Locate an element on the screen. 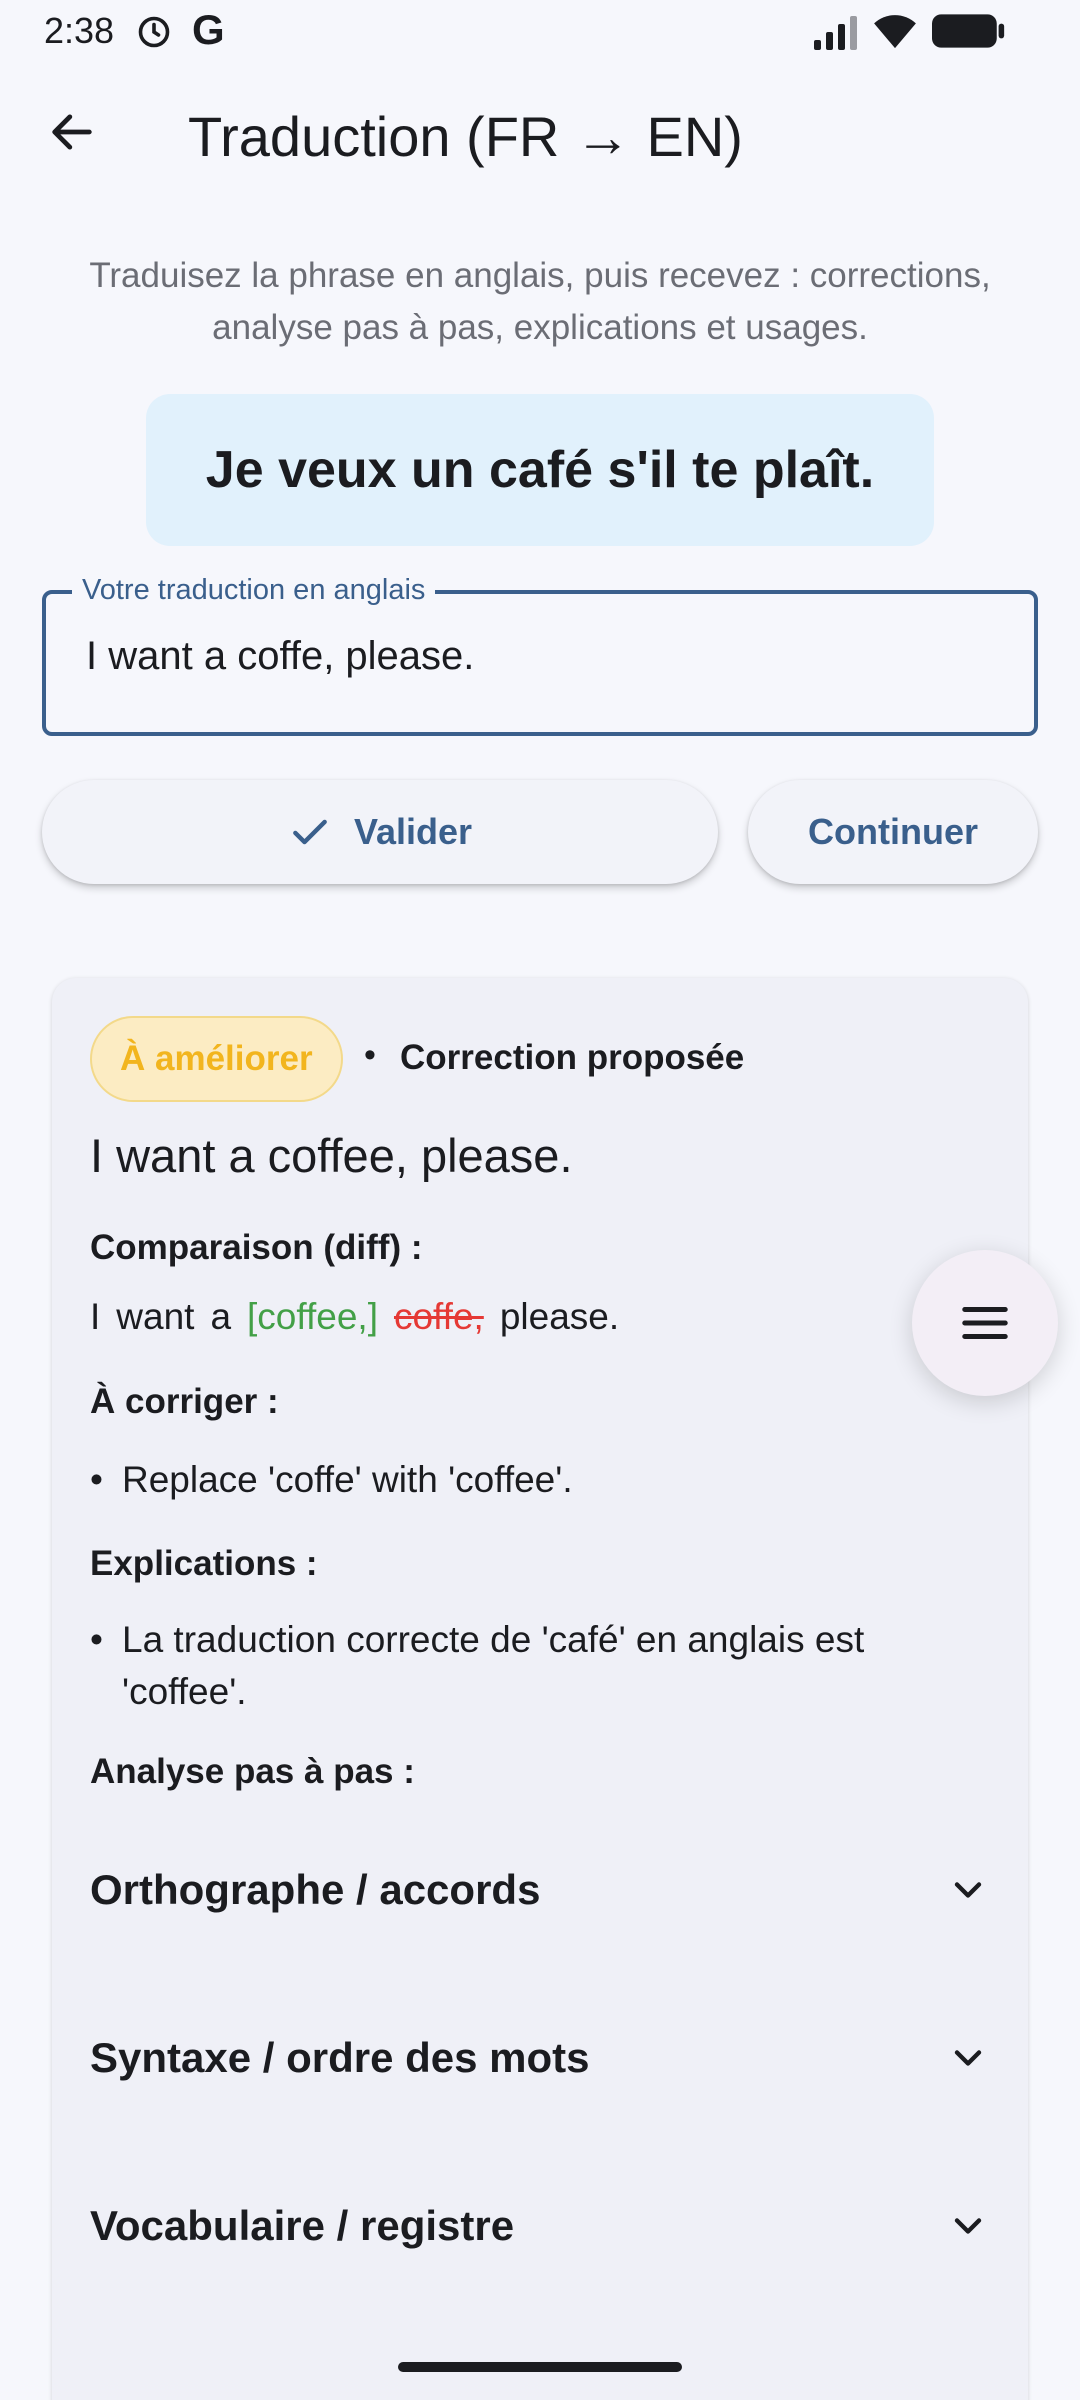 The width and height of the screenshot is (1080, 2400). menu-fab is located at coordinates (985, 1323).